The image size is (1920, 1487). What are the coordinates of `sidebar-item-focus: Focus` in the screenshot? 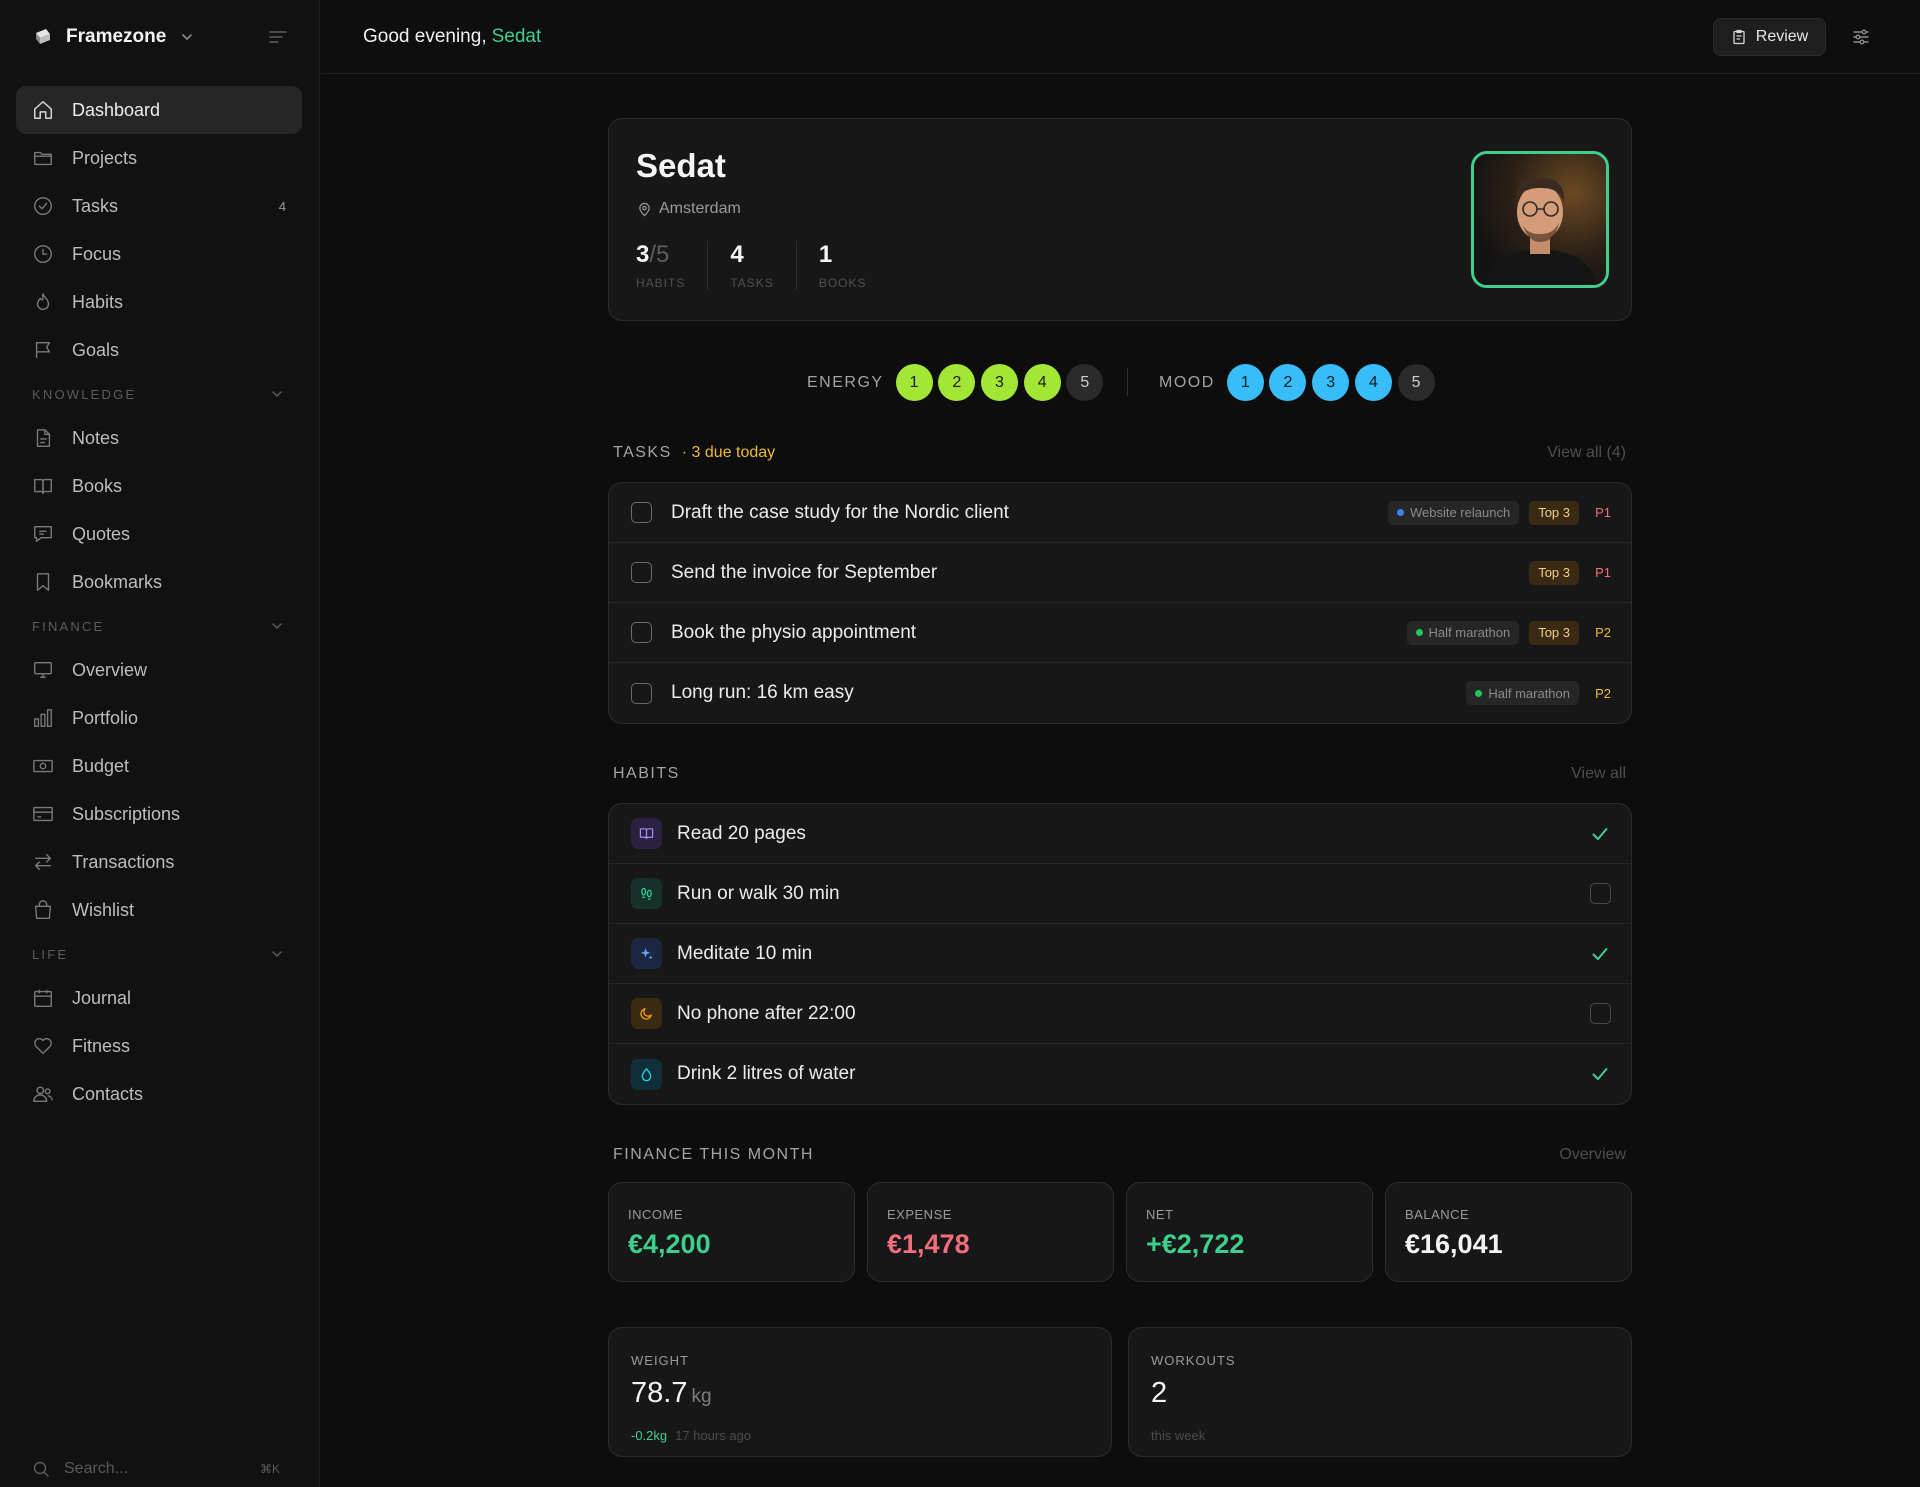 It's located at (159, 254).